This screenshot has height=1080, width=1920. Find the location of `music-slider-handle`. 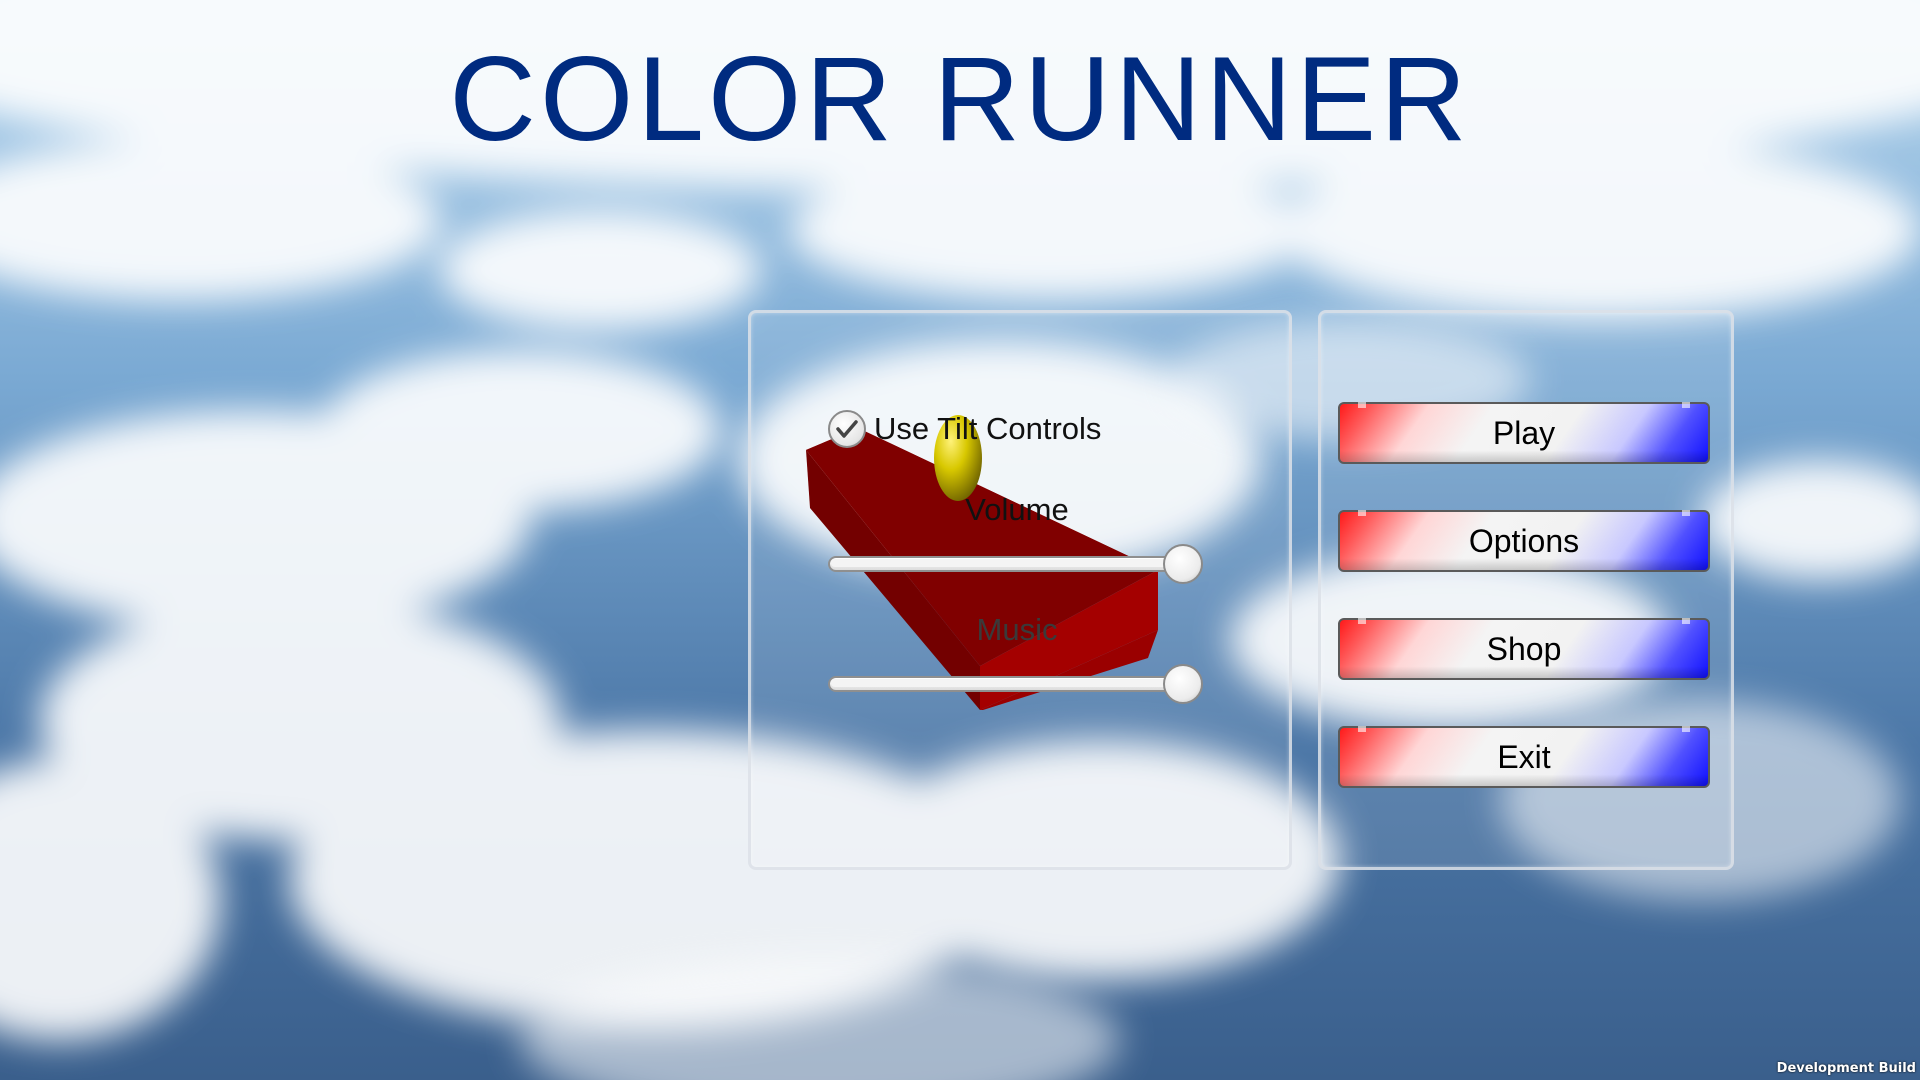

music-slider-handle is located at coordinates (1183, 684).